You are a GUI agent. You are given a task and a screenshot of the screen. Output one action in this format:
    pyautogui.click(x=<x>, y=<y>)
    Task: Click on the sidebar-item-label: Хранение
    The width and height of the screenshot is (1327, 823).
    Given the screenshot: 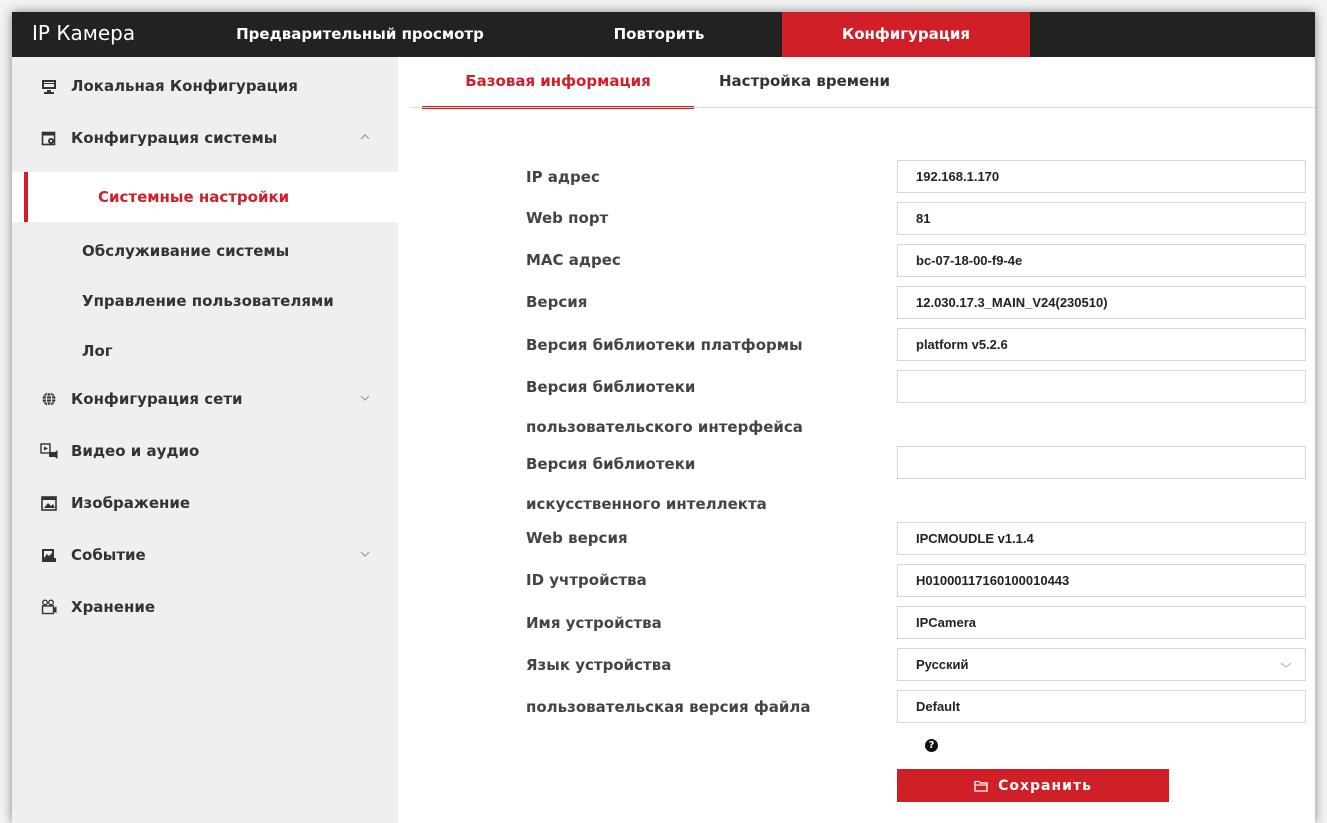 What is the action you would take?
    pyautogui.click(x=113, y=607)
    